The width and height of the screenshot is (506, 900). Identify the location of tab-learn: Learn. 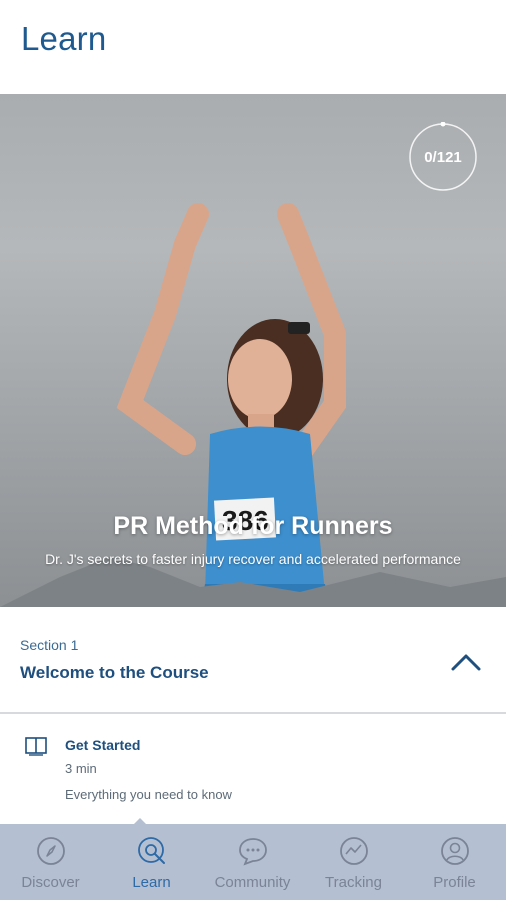
(151, 862).